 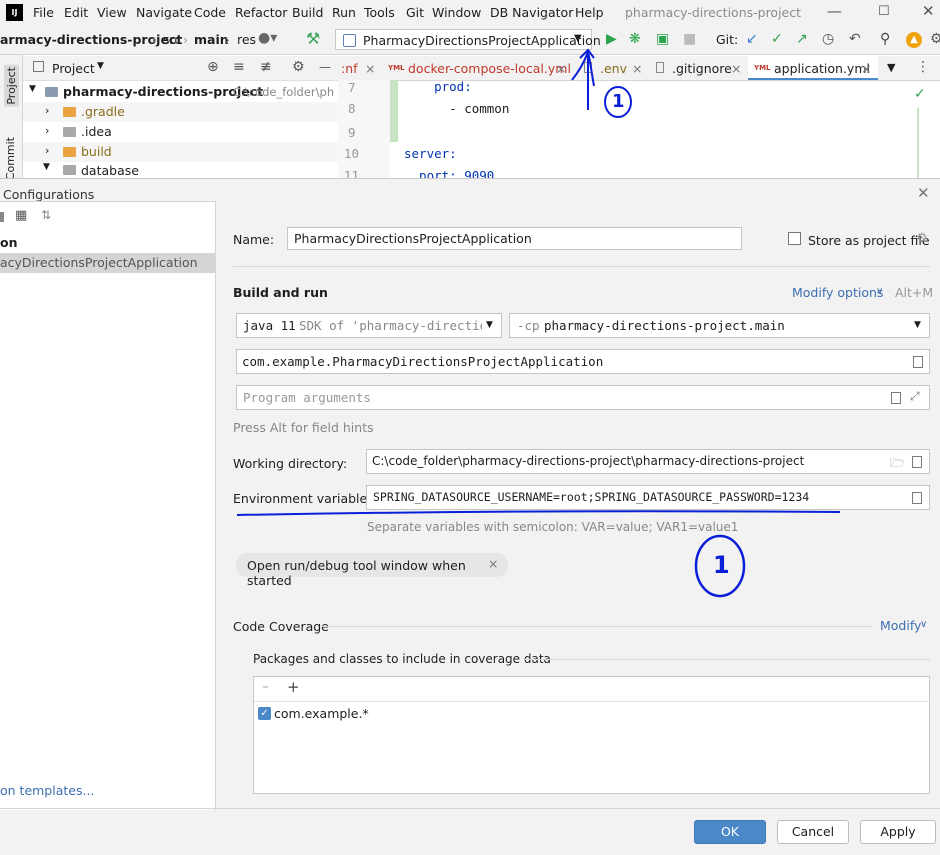 I want to click on annotation-number-one: 1, so click(x=618, y=101).